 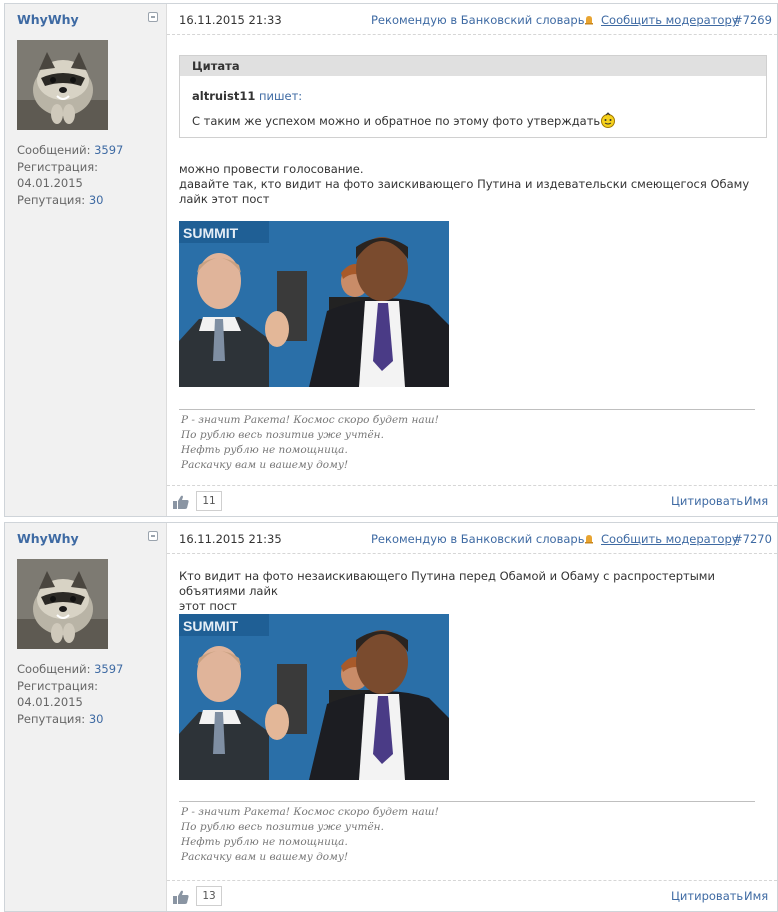 What do you see at coordinates (608, 120) in the screenshot?
I see `smiley-icon` at bounding box center [608, 120].